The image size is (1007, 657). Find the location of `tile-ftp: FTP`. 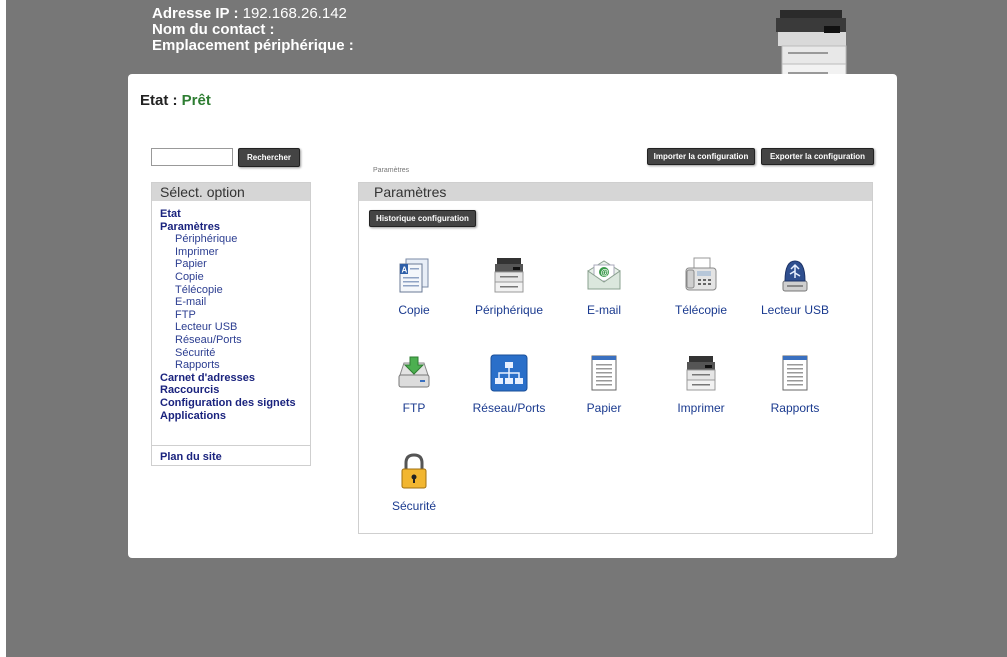

tile-ftp: FTP is located at coordinates (414, 384).